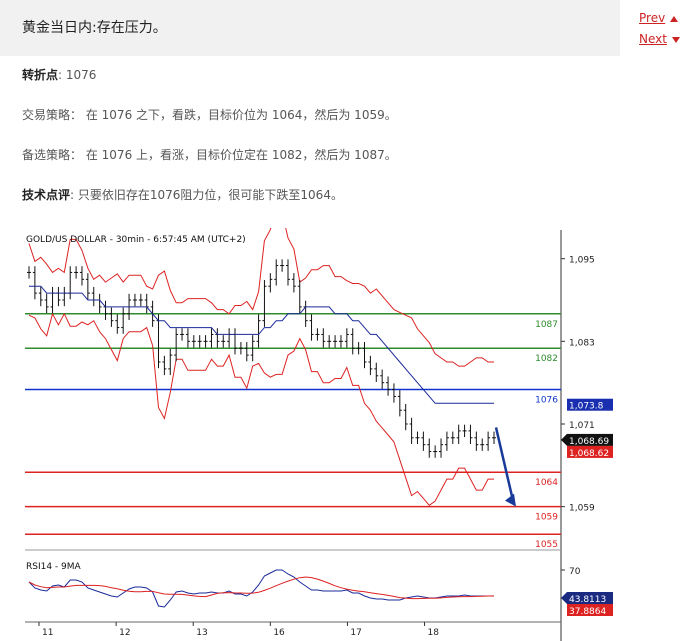 This screenshot has width=698, height=641. I want to click on pagination-nav: Prev Next, so click(659, 29).